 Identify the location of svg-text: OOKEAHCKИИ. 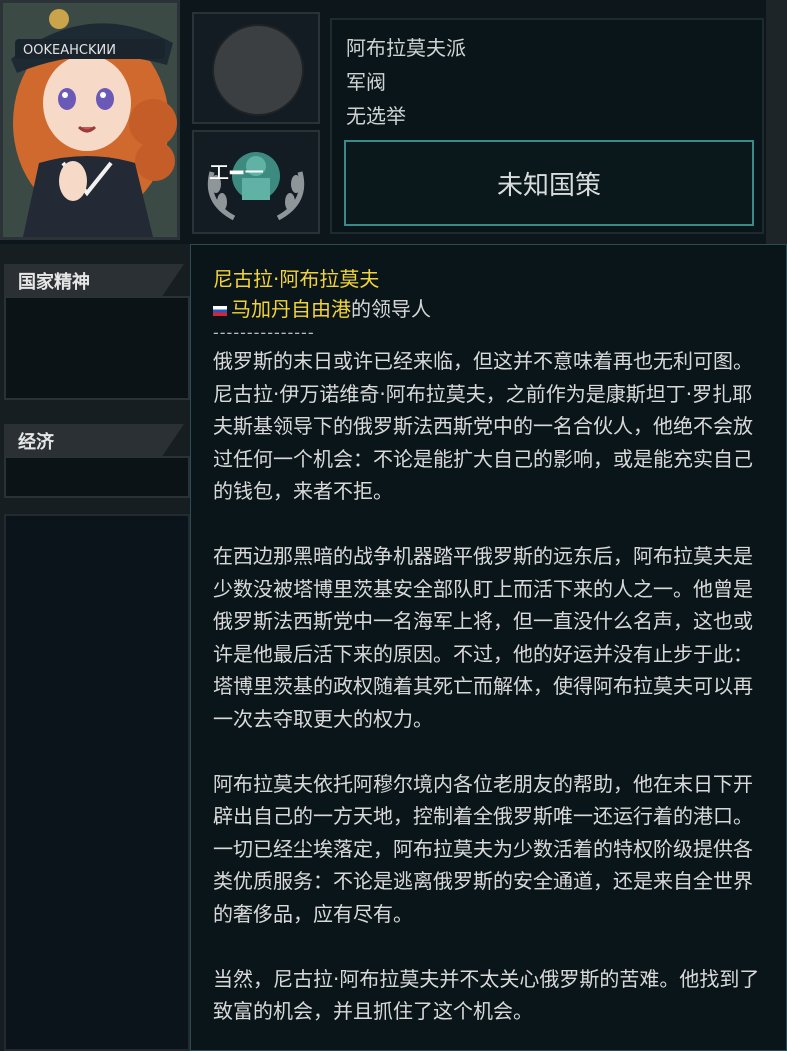
(69, 50).